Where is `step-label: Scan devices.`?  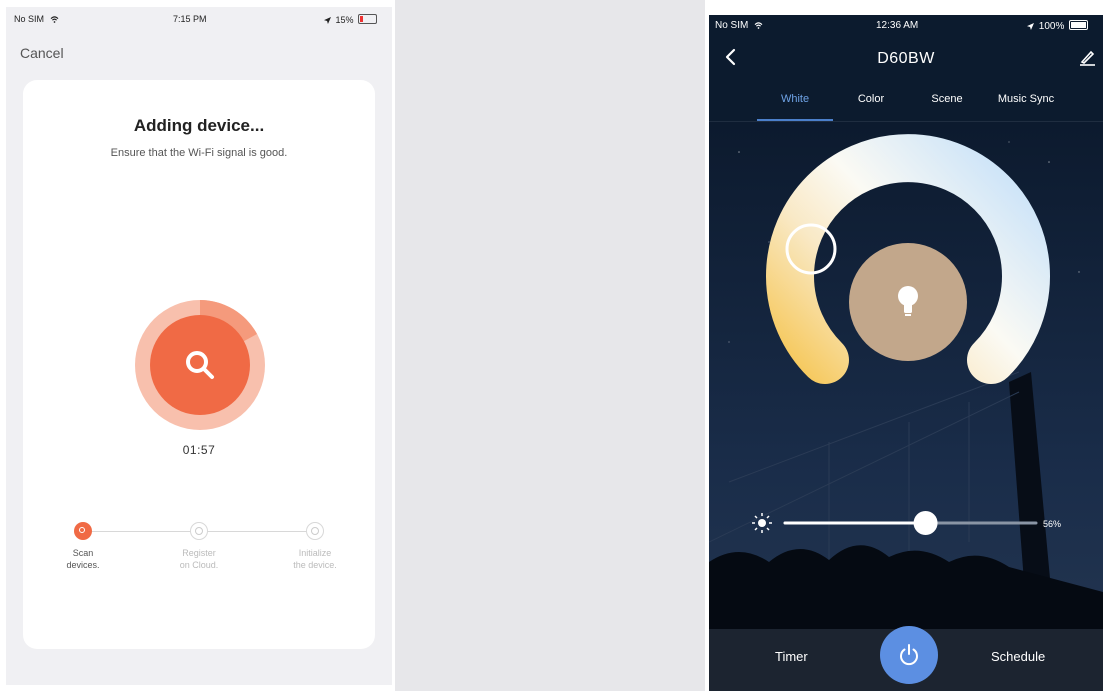
step-label: Scan devices. is located at coordinates (83, 559).